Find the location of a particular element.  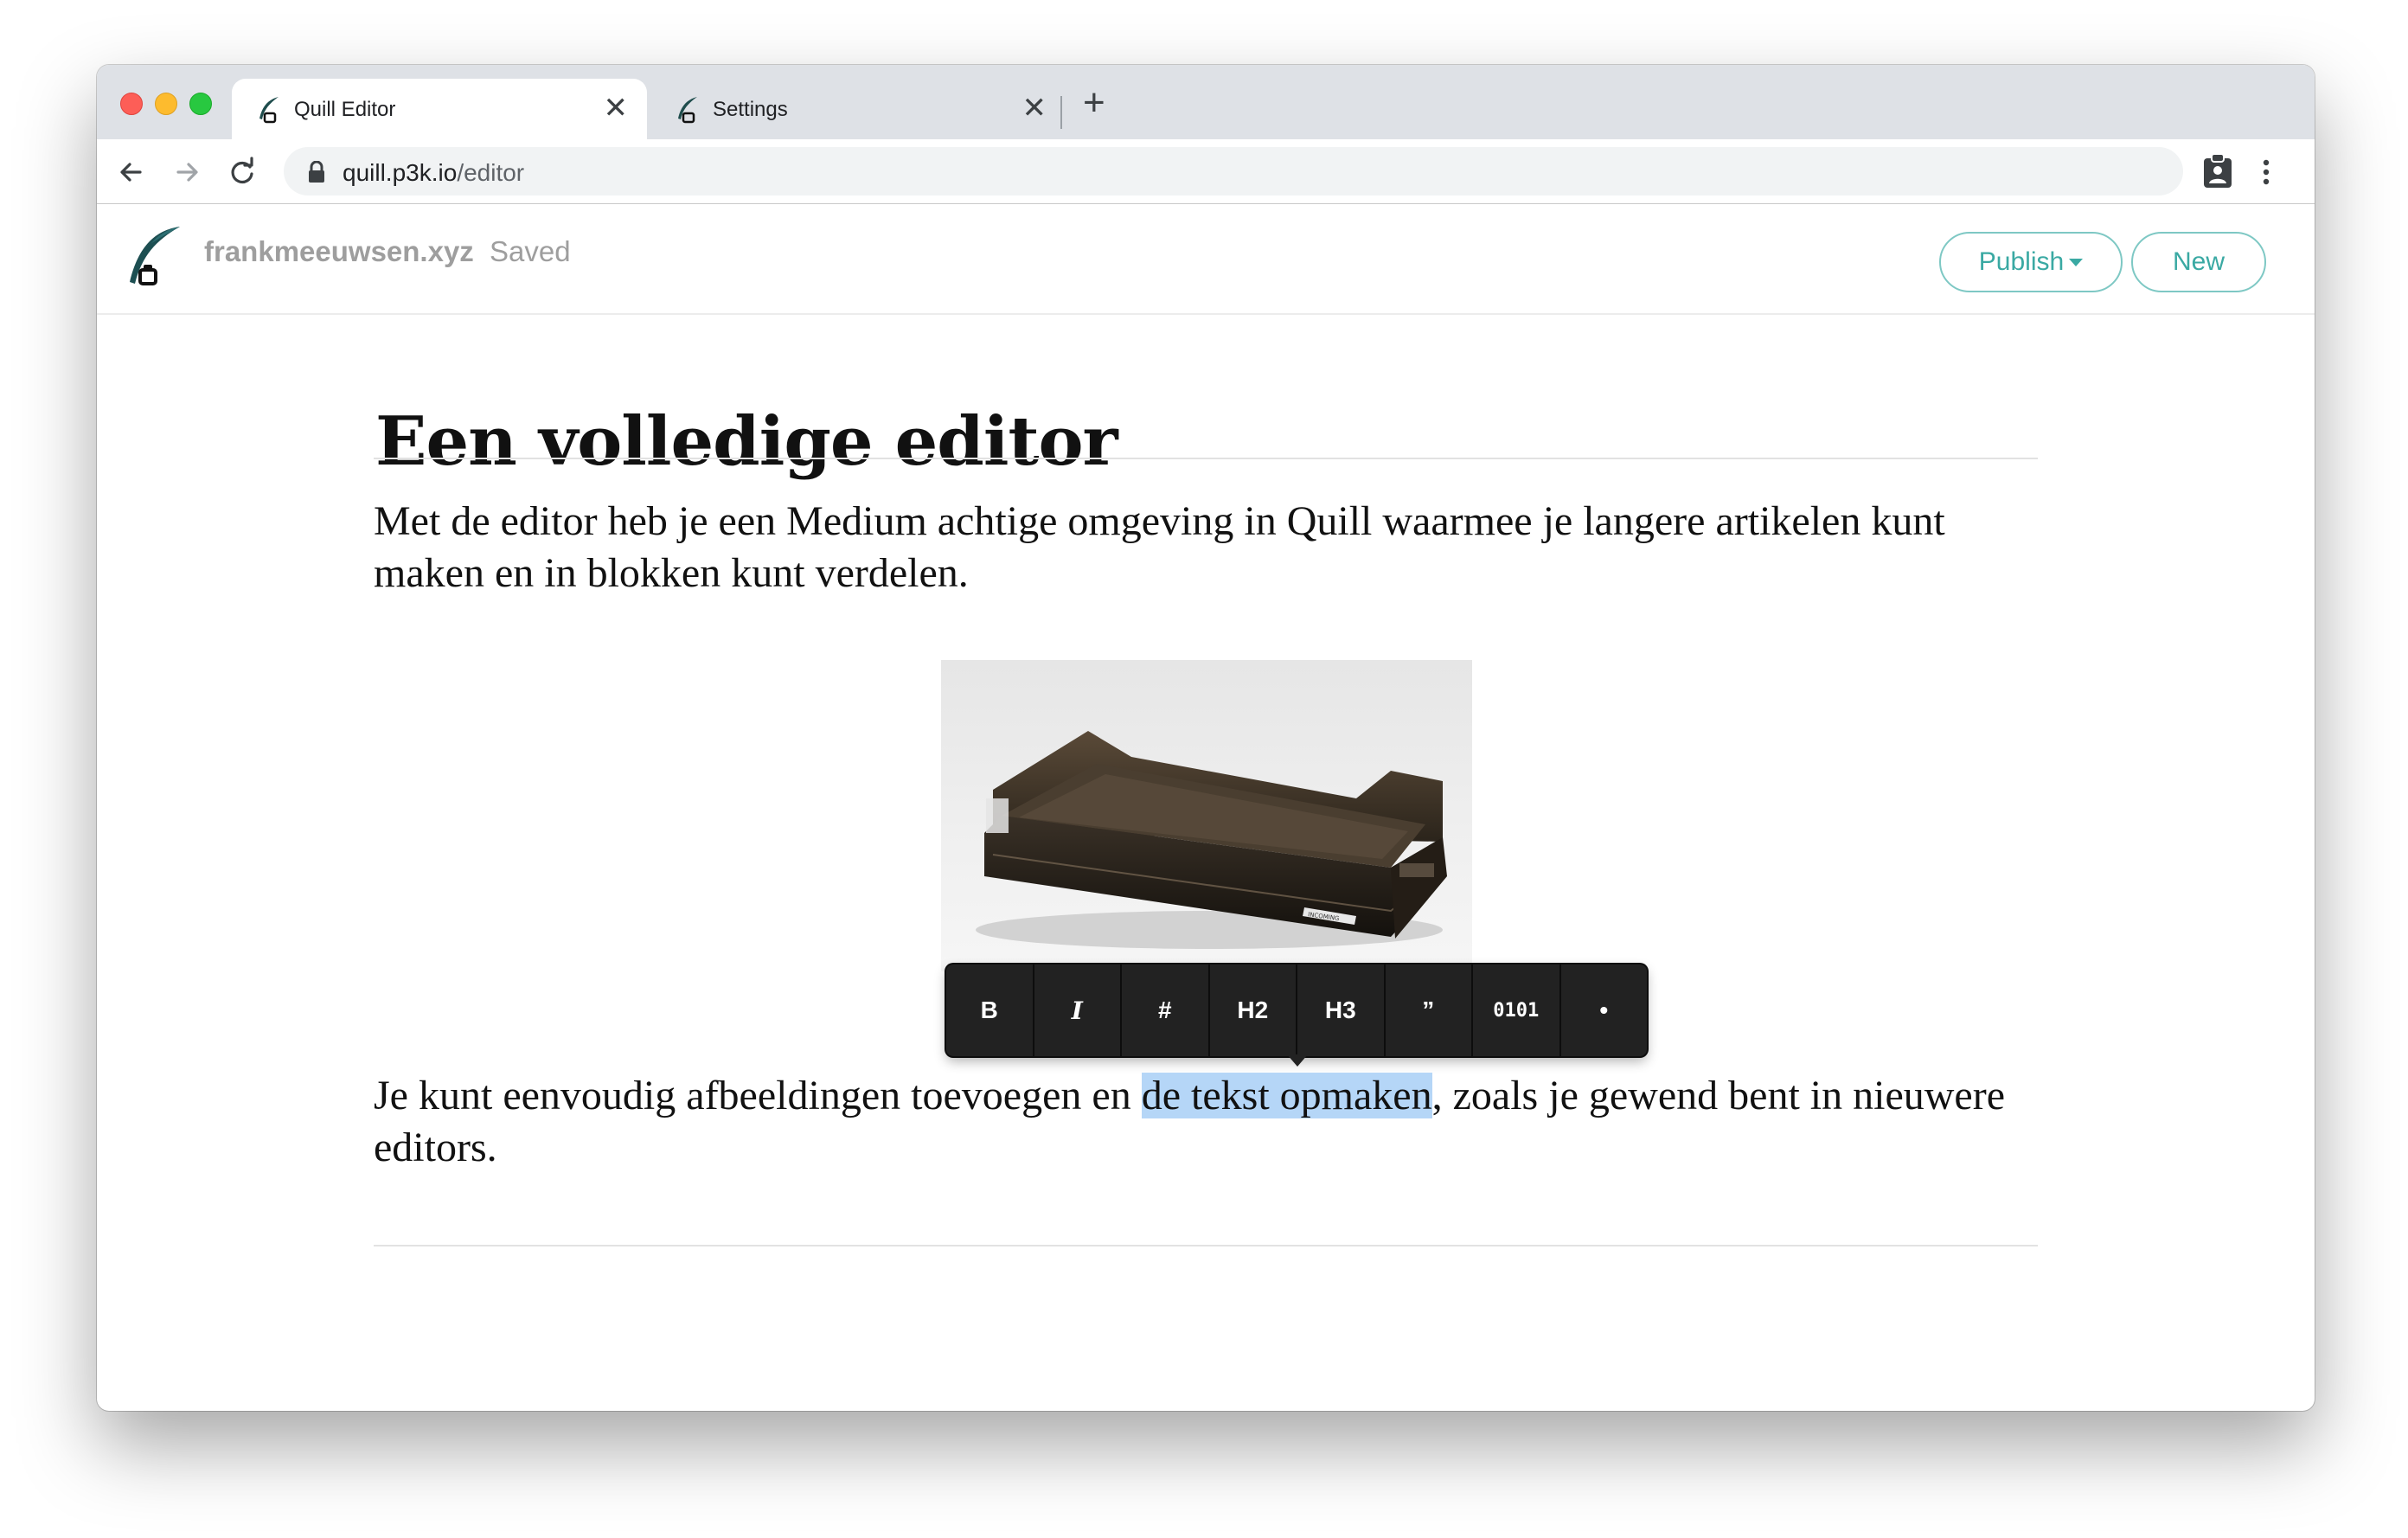

url-text: quill.p3k.io/editor is located at coordinates (433, 173).